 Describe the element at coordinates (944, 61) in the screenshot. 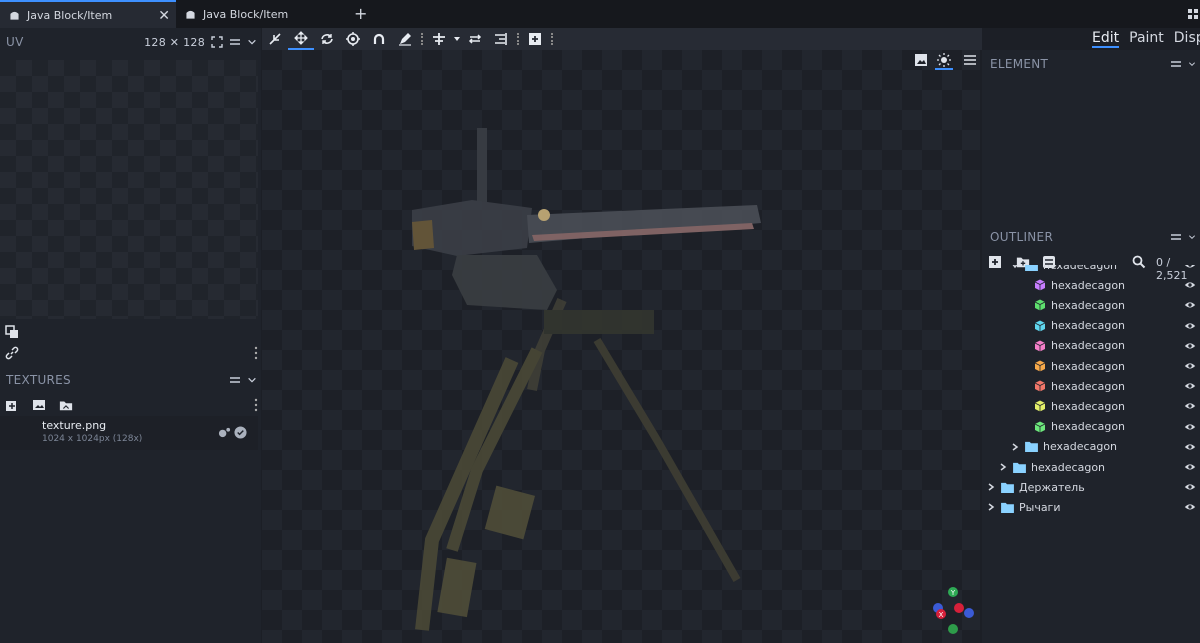

I see `lighting-icon` at that location.